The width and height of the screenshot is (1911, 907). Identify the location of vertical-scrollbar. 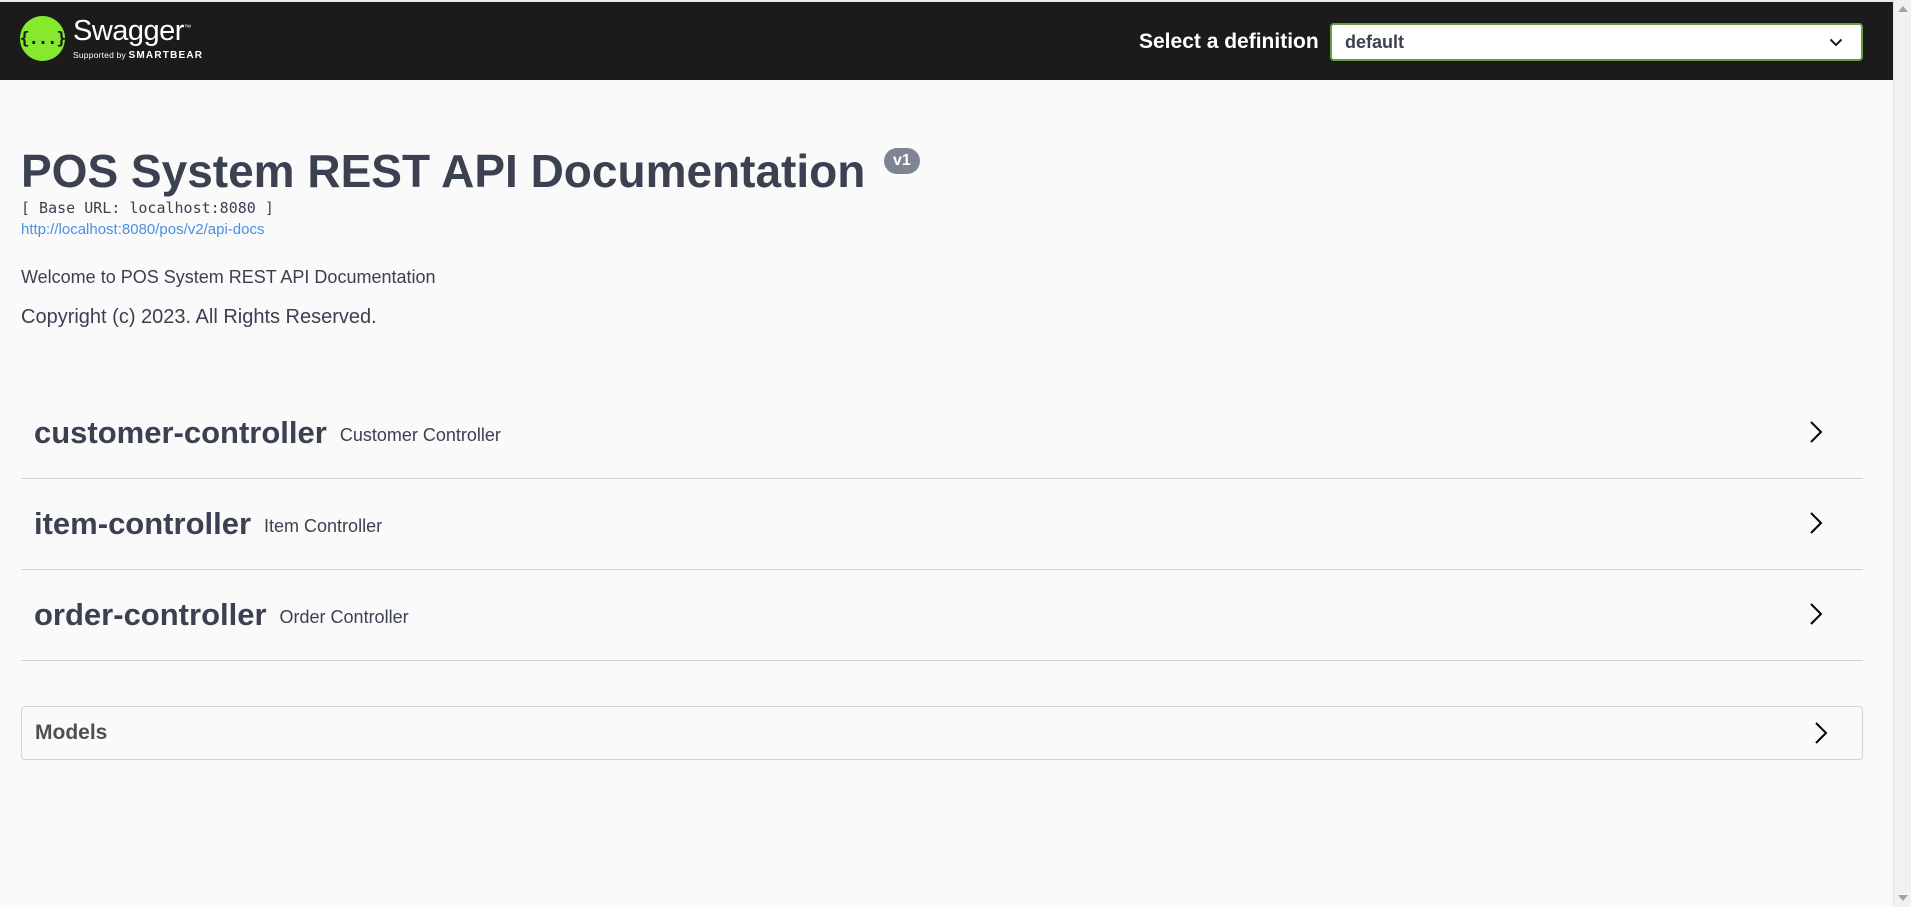
(1902, 453).